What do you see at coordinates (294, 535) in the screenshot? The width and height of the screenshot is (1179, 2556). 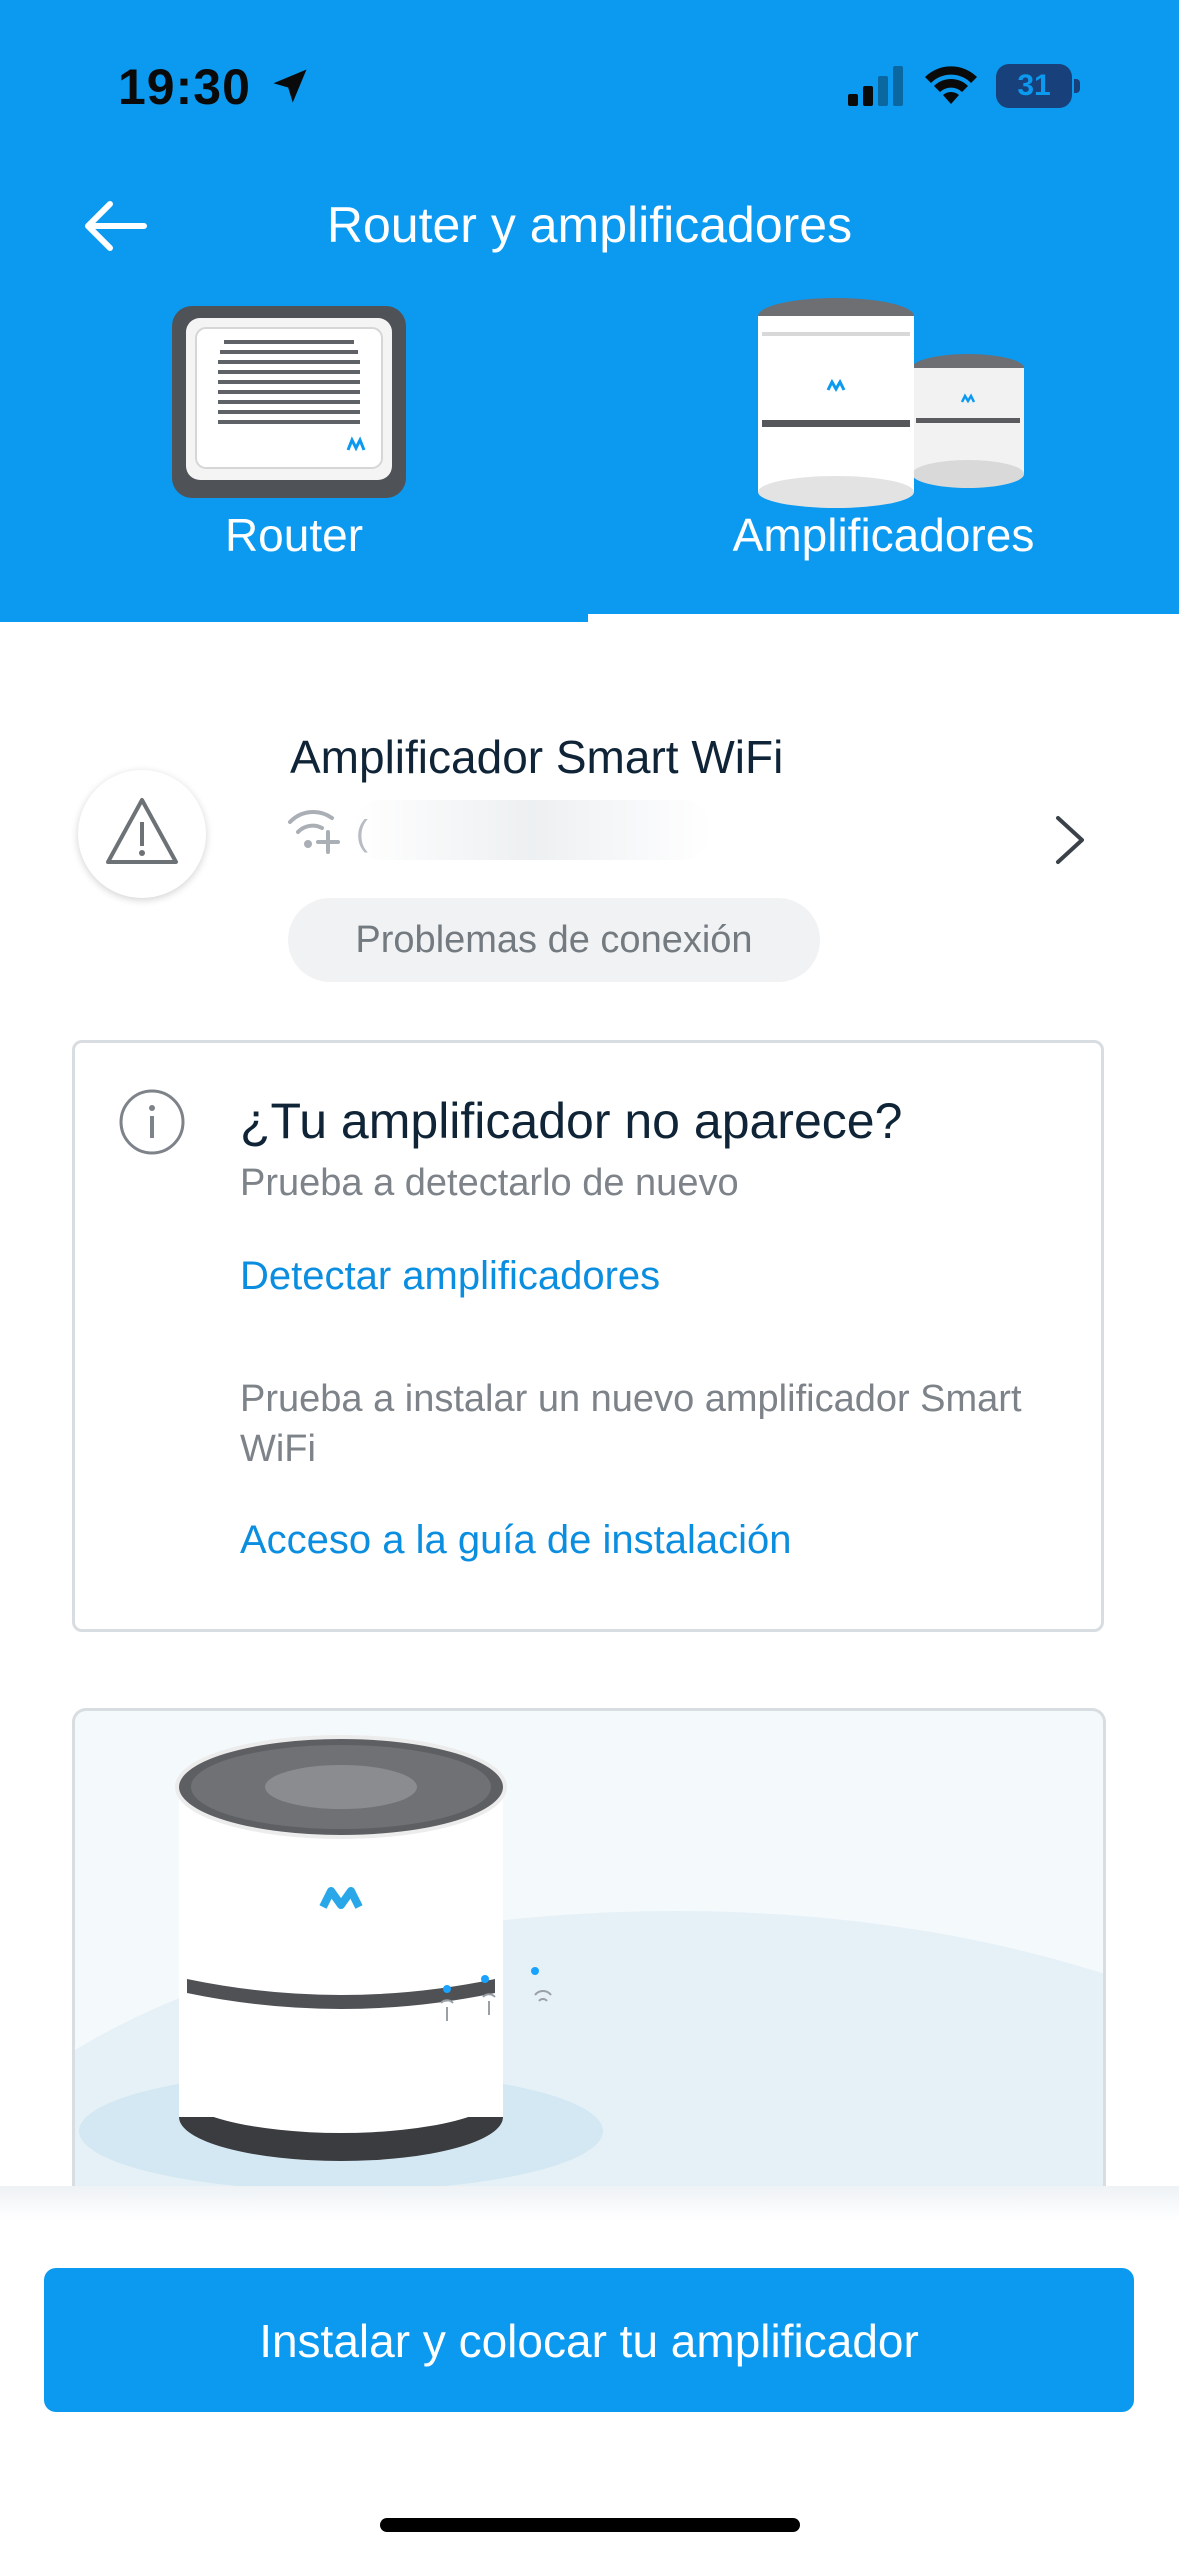 I see `tab-router-label: Router` at bounding box center [294, 535].